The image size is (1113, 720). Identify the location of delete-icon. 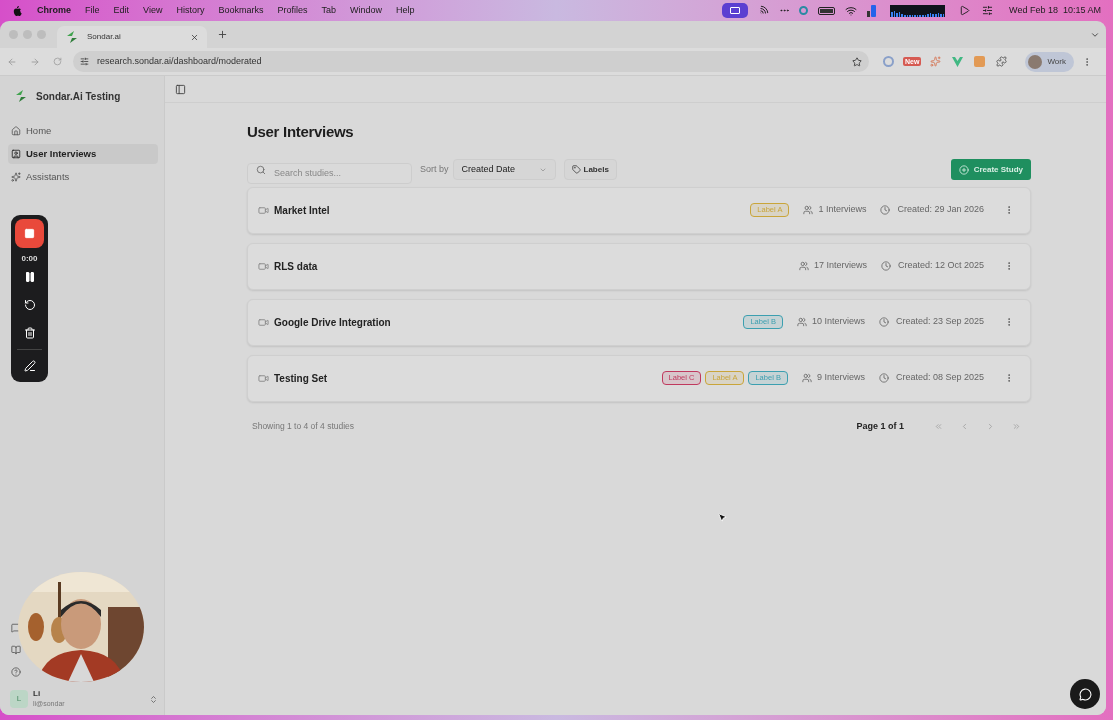
(29, 333).